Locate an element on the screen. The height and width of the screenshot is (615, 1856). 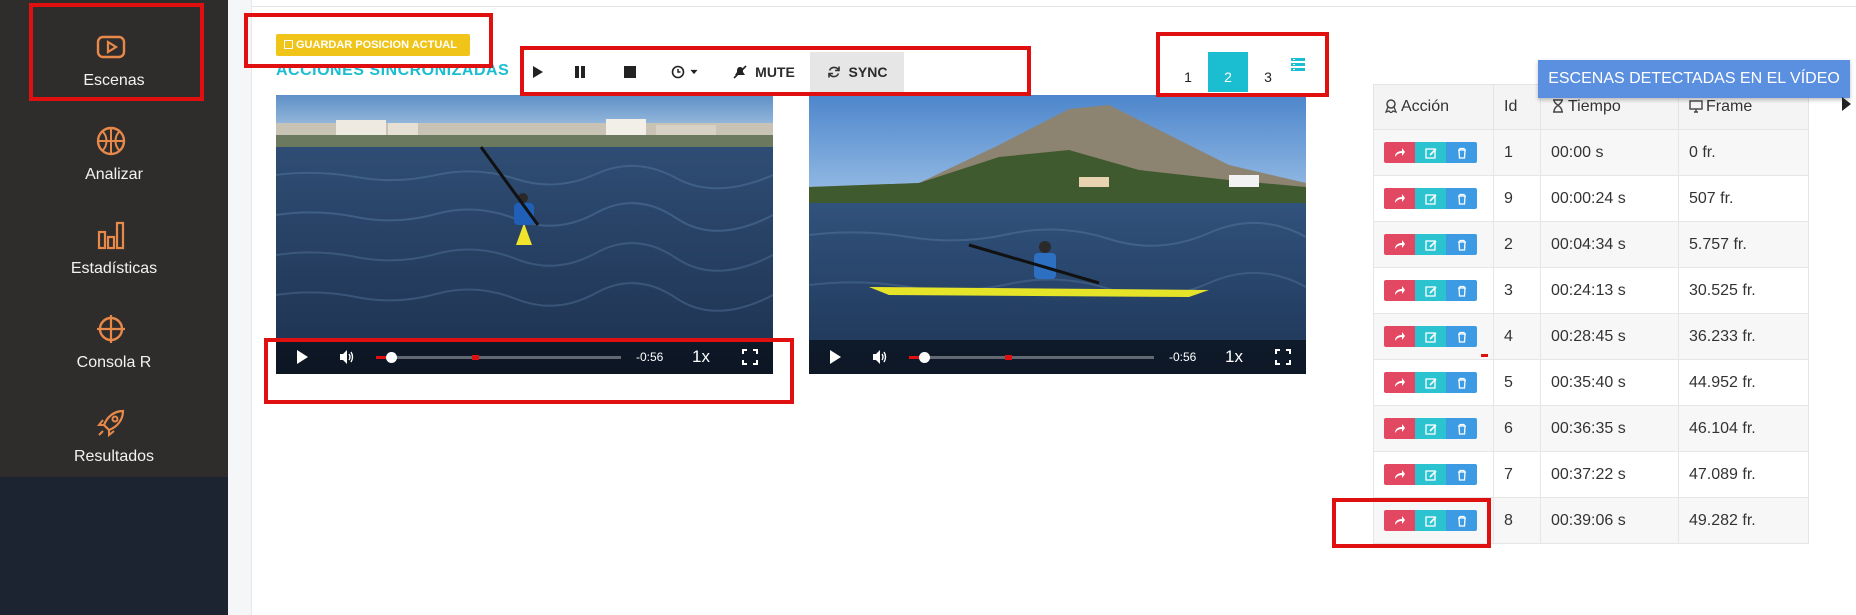
play-all-button is located at coordinates (537, 72).